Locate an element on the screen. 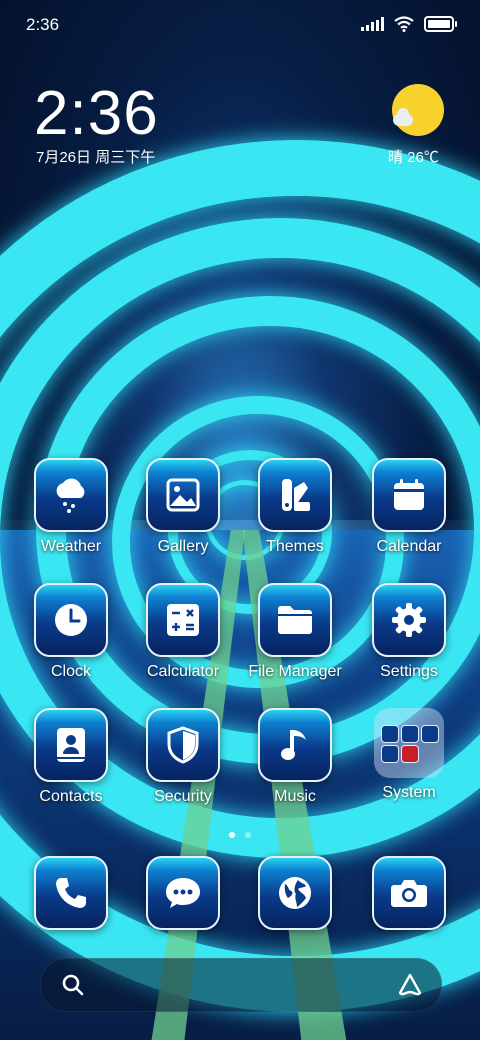  app-system-folder: System is located at coordinates (409, 755).